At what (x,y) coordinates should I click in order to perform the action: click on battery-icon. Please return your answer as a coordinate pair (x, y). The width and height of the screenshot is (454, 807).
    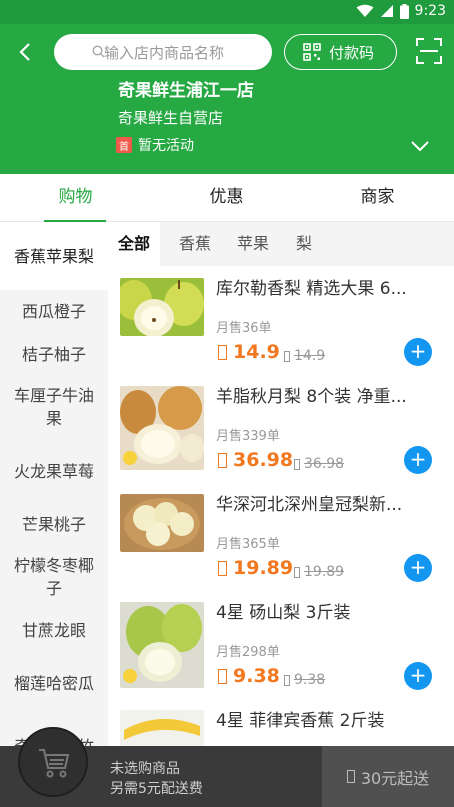
    Looking at the image, I should click on (404, 11).